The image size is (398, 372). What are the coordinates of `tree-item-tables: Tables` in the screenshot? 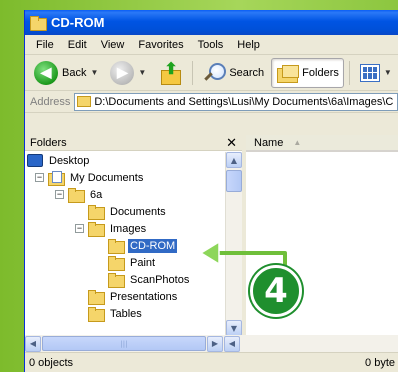 It's located at (127, 313).